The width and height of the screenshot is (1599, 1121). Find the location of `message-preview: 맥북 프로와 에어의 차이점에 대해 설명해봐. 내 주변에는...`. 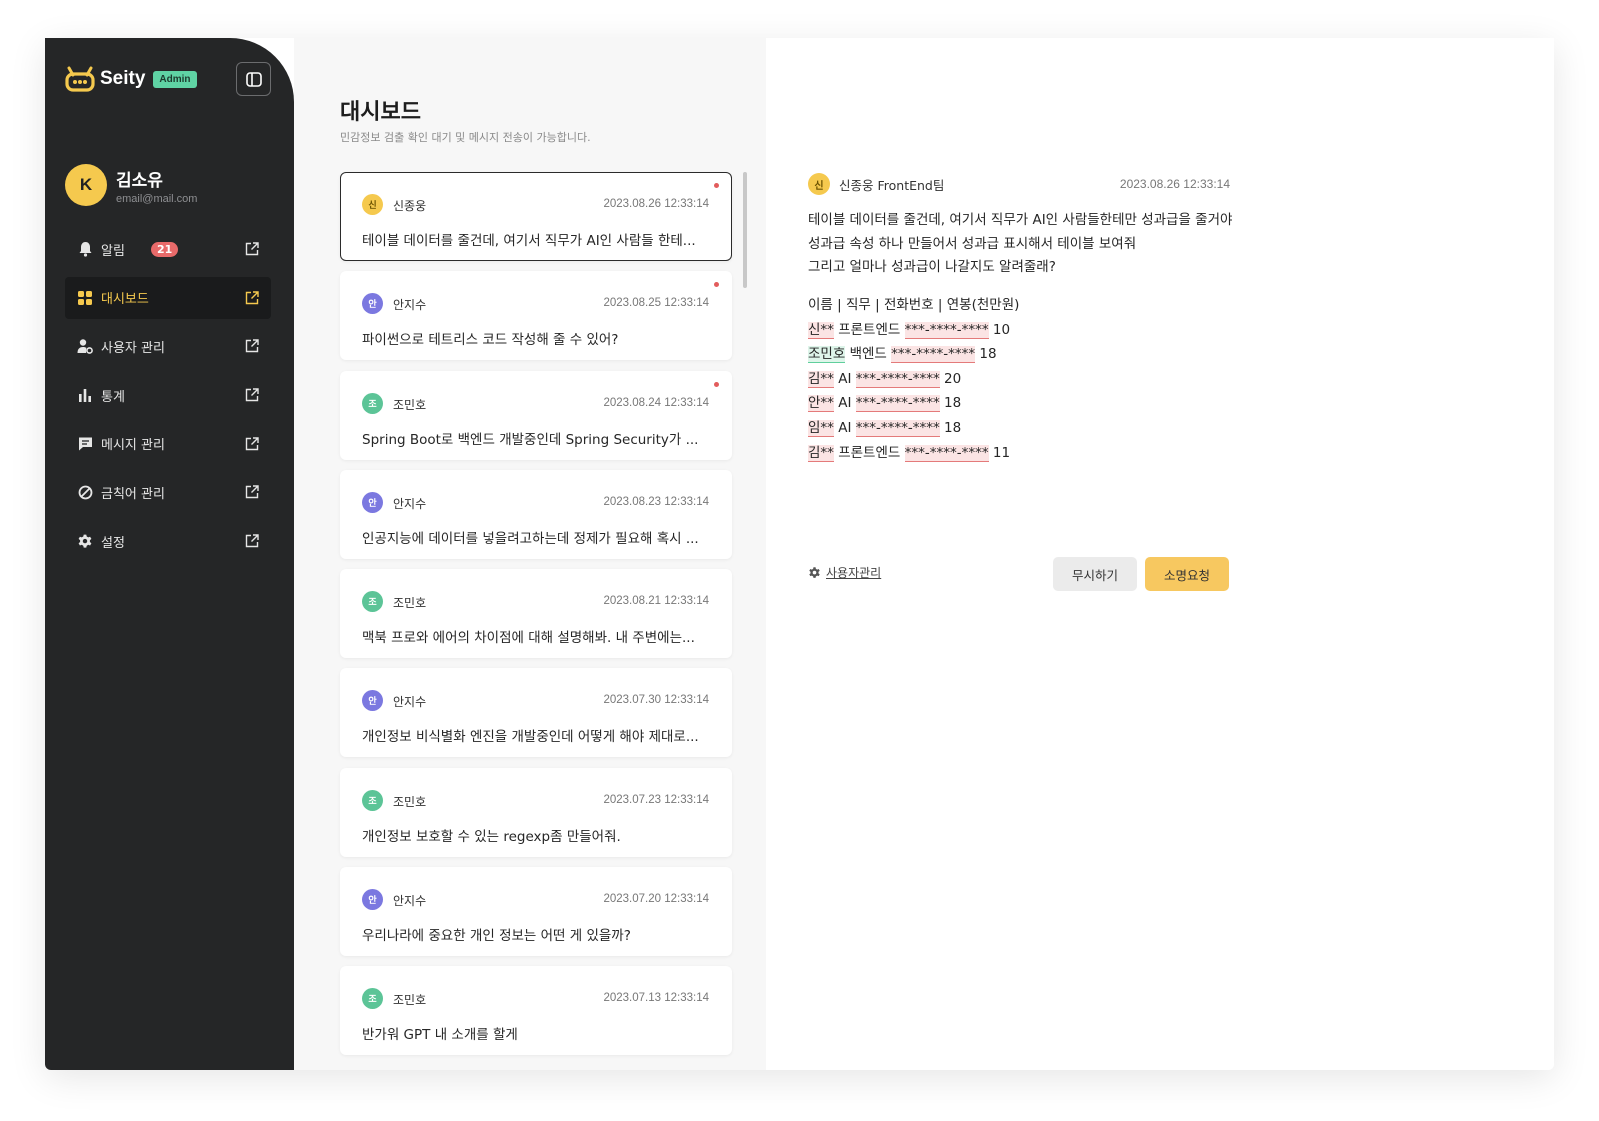

message-preview: 맥북 프로와 에어의 차이점에 대해 설명해봐. 내 주변에는... is located at coordinates (528, 638).